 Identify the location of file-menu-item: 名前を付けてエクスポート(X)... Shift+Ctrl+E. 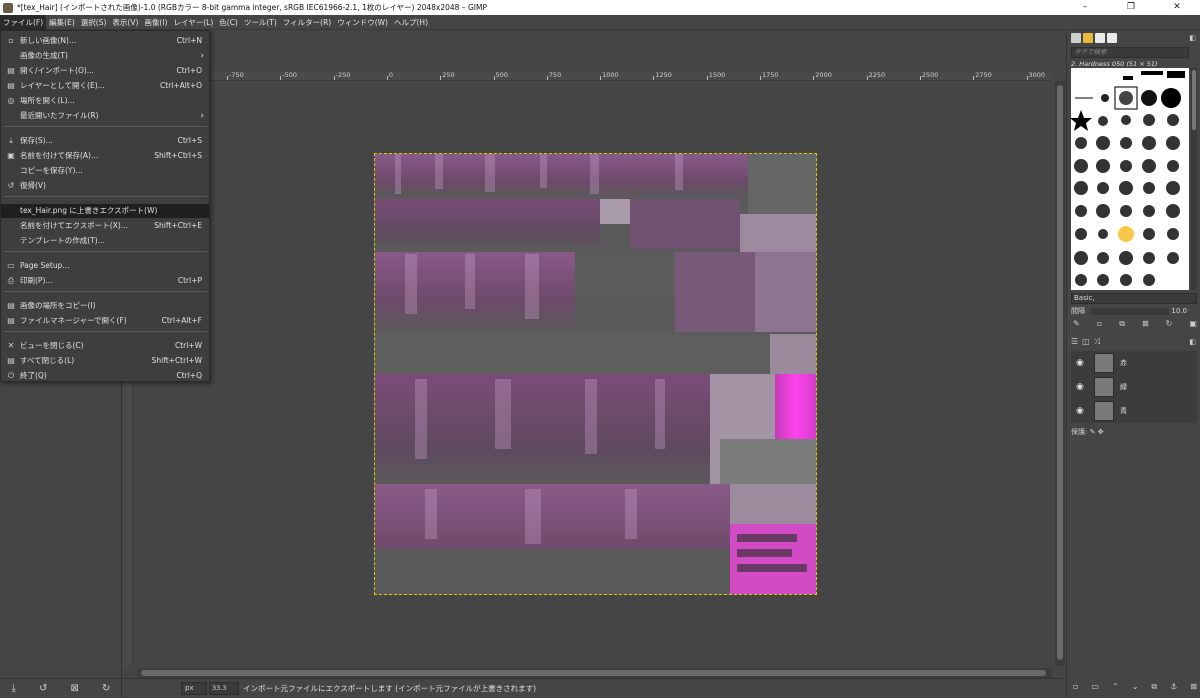
(105, 226).